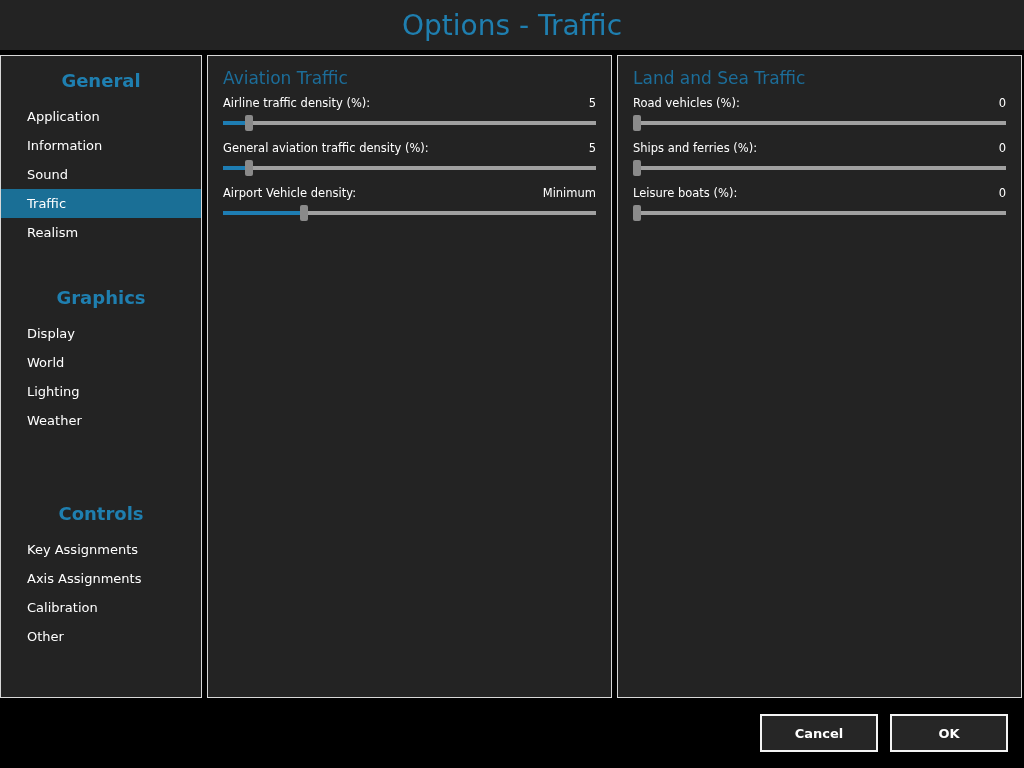 The image size is (1024, 768). Describe the element at coordinates (101, 80) in the screenshot. I see `sidebar-heading: General` at that location.